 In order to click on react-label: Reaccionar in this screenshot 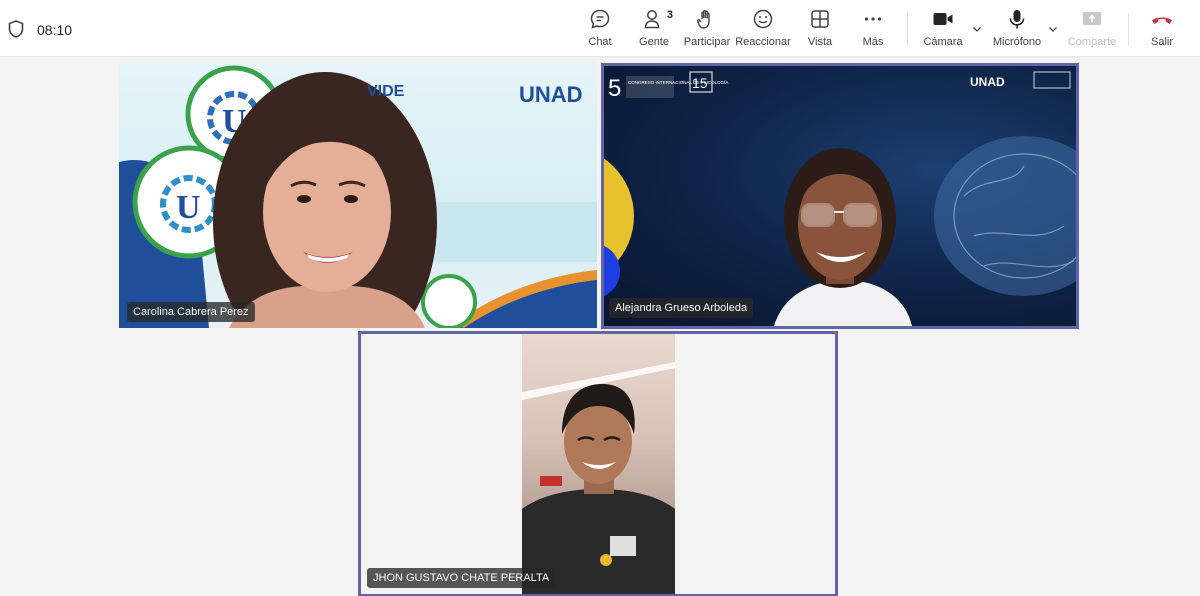, I will do `click(763, 42)`.